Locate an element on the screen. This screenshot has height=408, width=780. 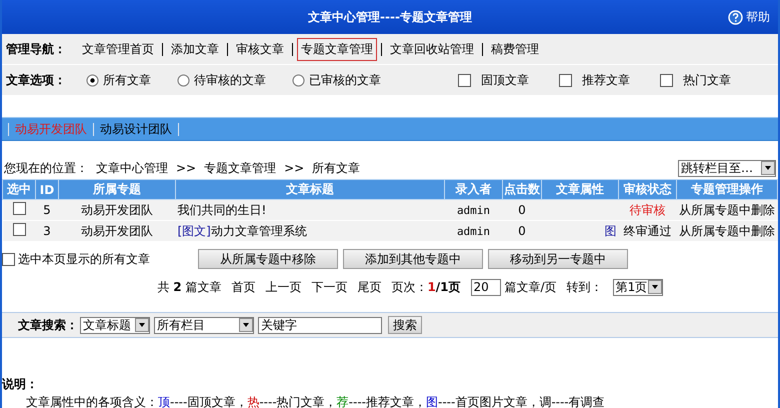
nav-link: 专题文章管理 is located at coordinates (337, 49).